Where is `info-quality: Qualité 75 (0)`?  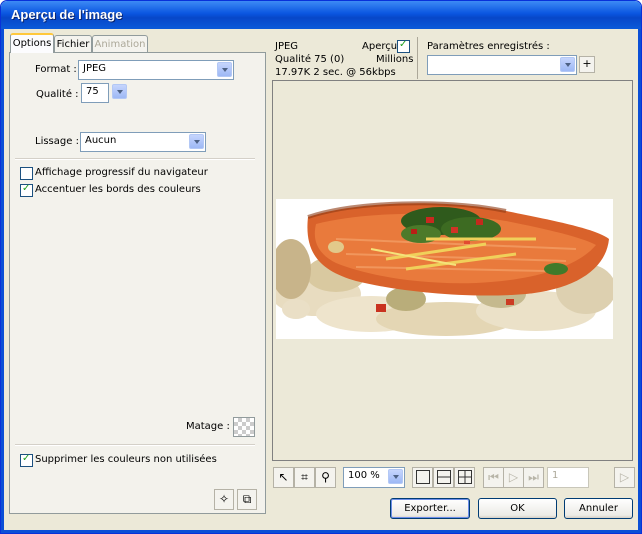
info-quality: Qualité 75 (0) is located at coordinates (310, 59).